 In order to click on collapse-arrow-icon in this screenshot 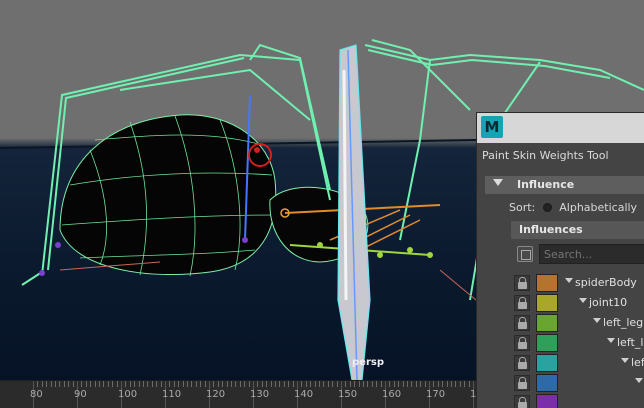, I will do `click(498, 182)`.